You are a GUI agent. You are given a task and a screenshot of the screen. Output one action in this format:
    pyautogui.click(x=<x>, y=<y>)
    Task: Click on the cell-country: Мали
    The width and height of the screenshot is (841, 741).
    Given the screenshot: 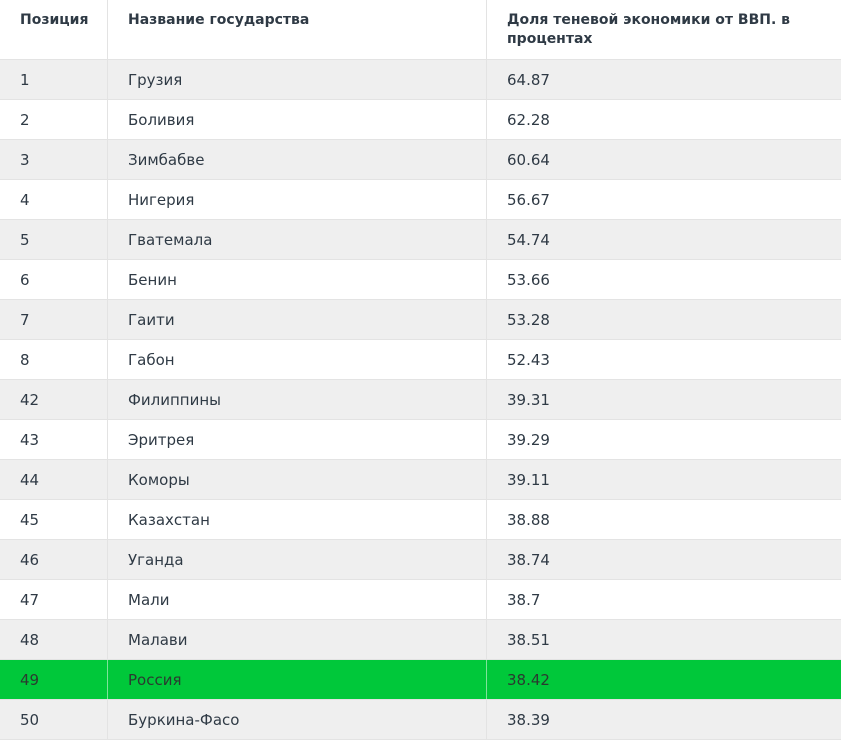 What is the action you would take?
    pyautogui.click(x=297, y=599)
    